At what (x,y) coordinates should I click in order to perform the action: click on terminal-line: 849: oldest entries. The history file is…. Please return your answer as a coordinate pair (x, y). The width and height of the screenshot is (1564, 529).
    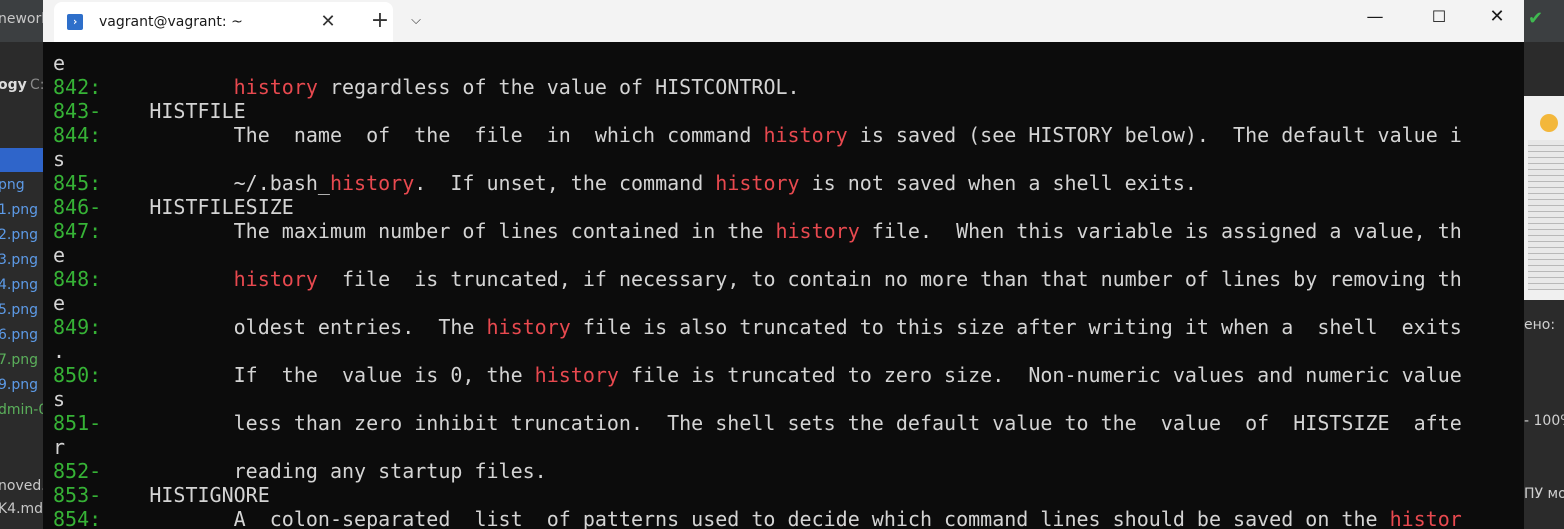
    Looking at the image, I should click on (757, 327).